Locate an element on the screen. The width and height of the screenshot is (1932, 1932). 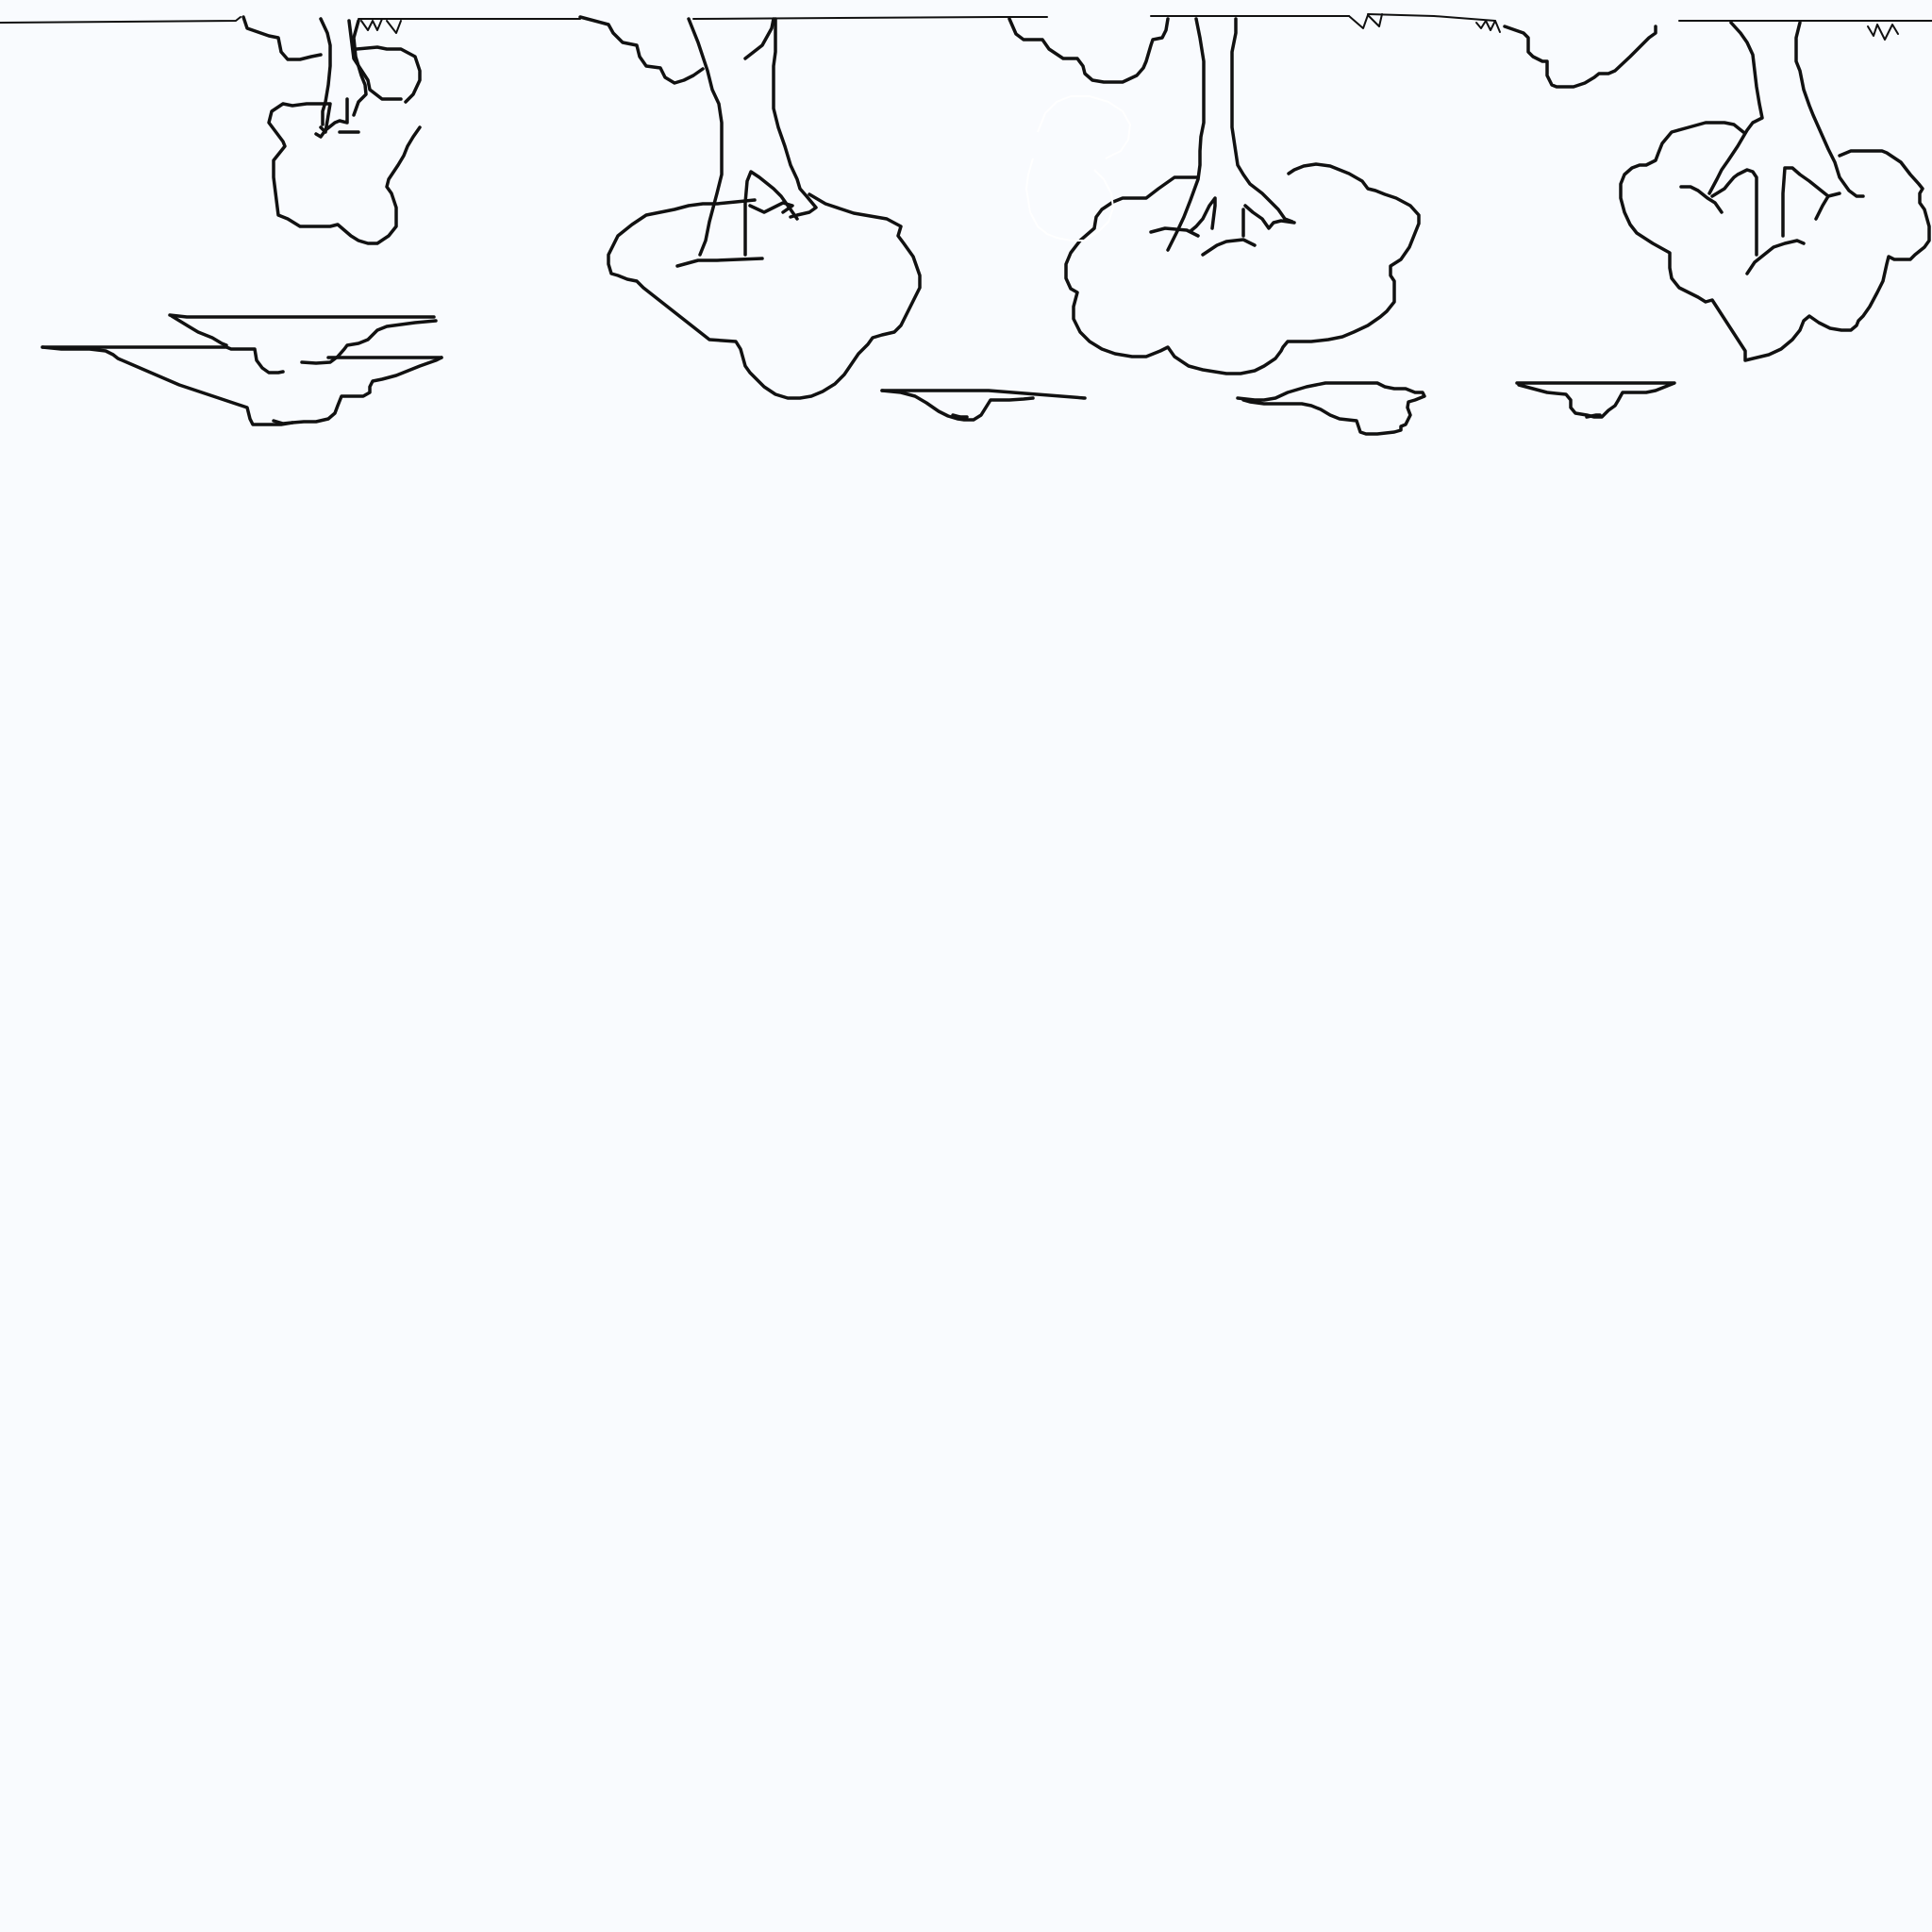
tree-3-ghost-stroke is located at coordinates (1078, 168).